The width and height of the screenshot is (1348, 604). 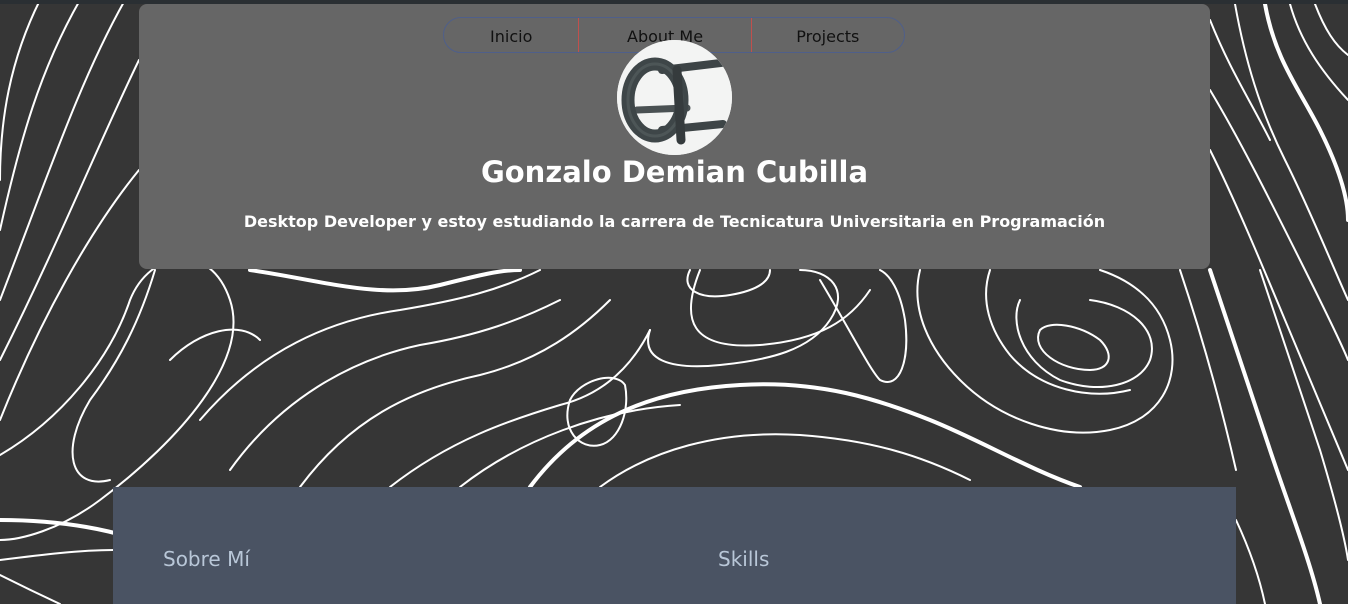 What do you see at coordinates (206, 559) in the screenshot?
I see `about-section-title: Sobre Mí` at bounding box center [206, 559].